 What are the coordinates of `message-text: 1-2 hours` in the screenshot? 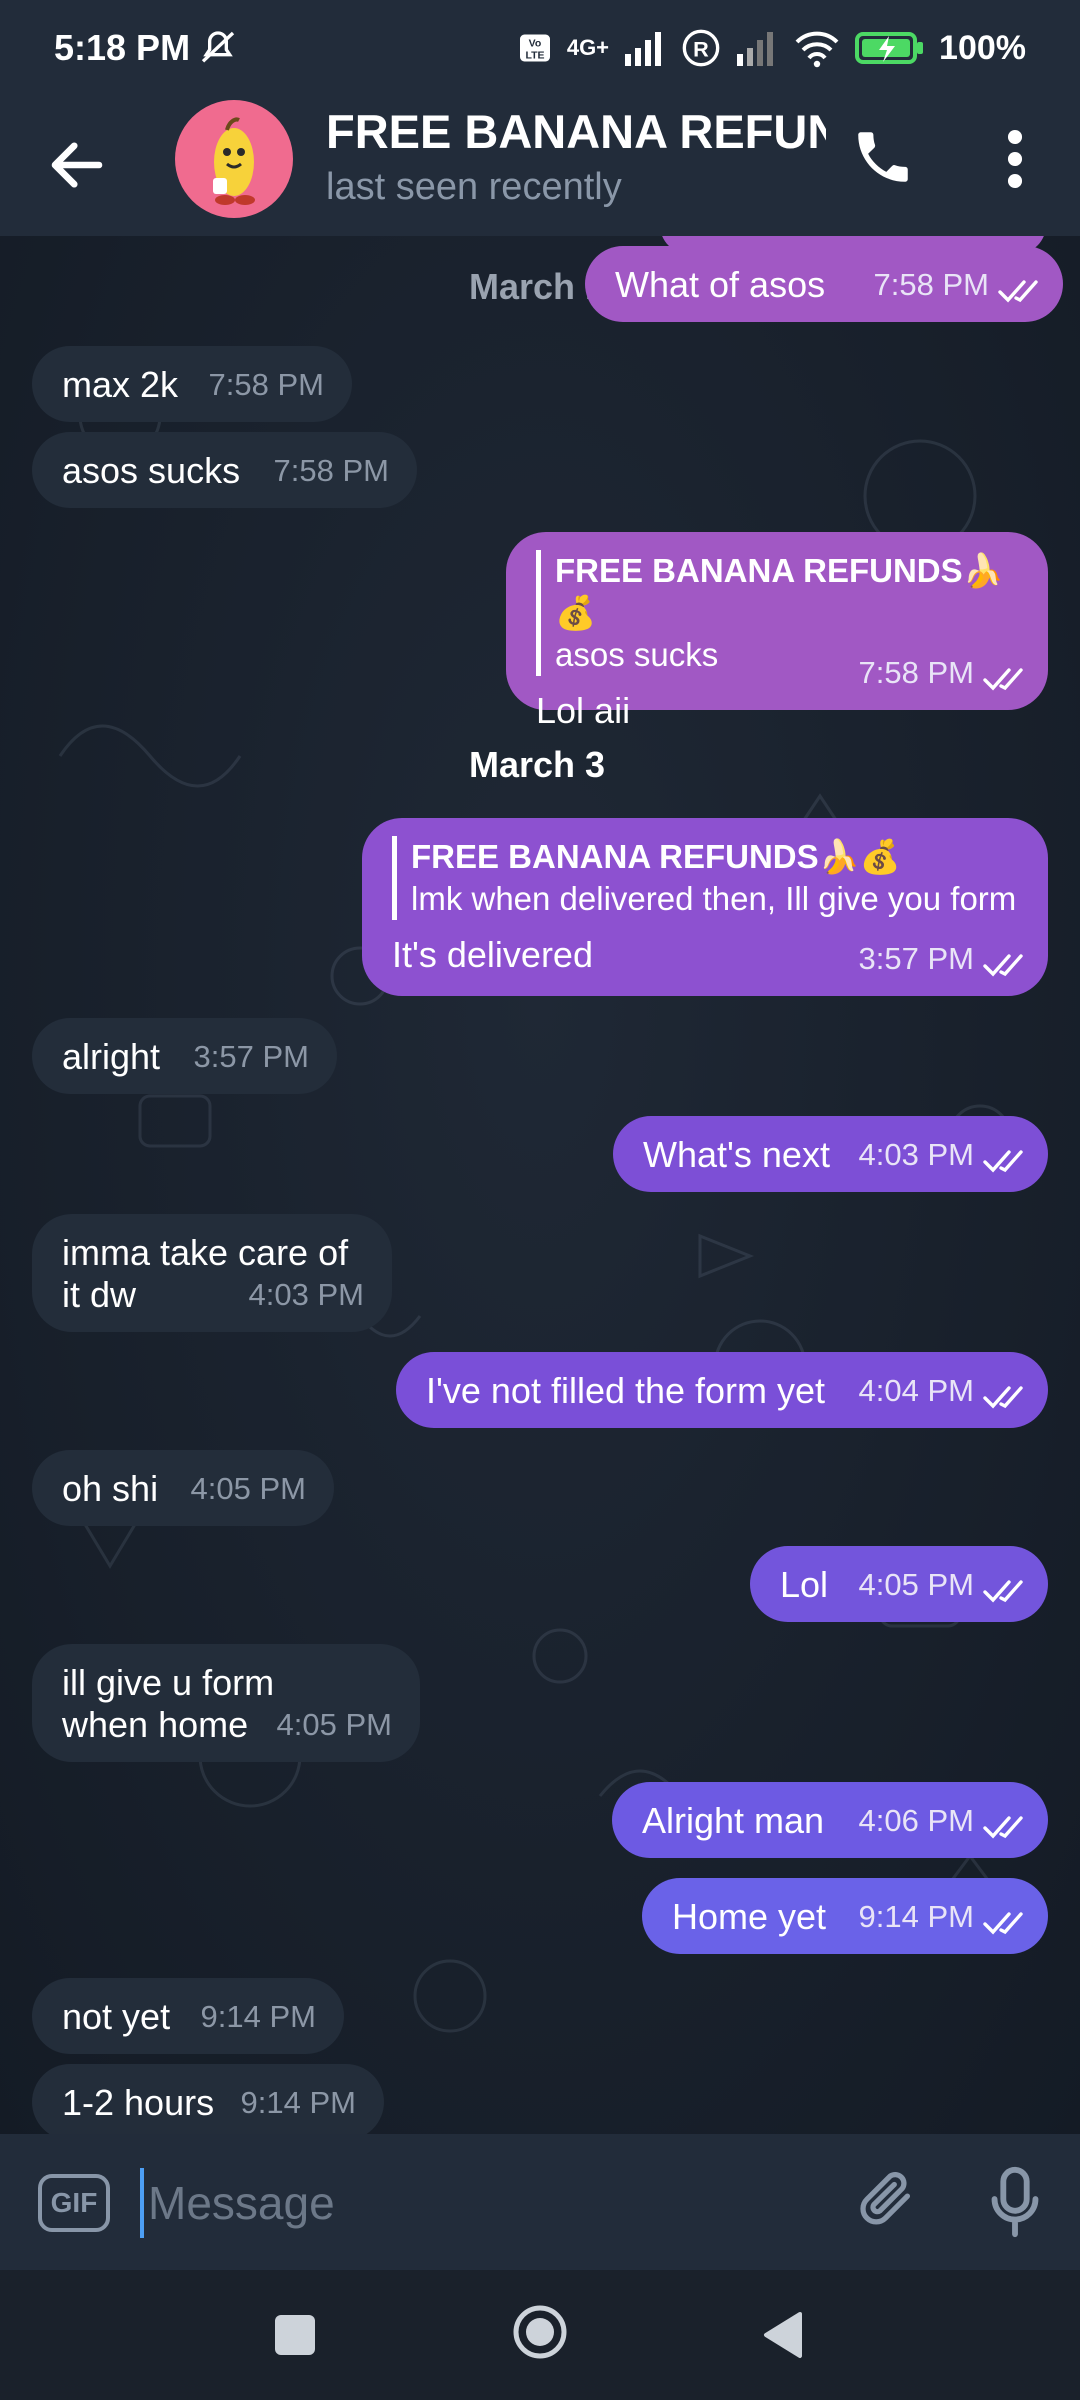 It's located at (138, 2102).